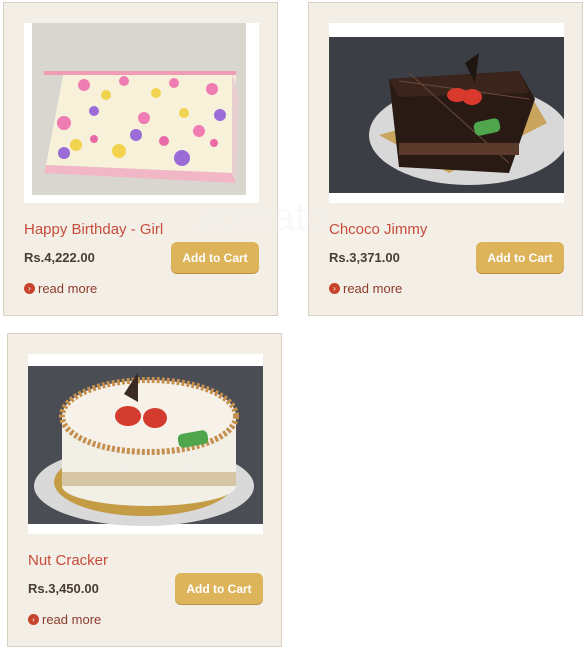  I want to click on cake-chocolate-image, so click(446, 113).